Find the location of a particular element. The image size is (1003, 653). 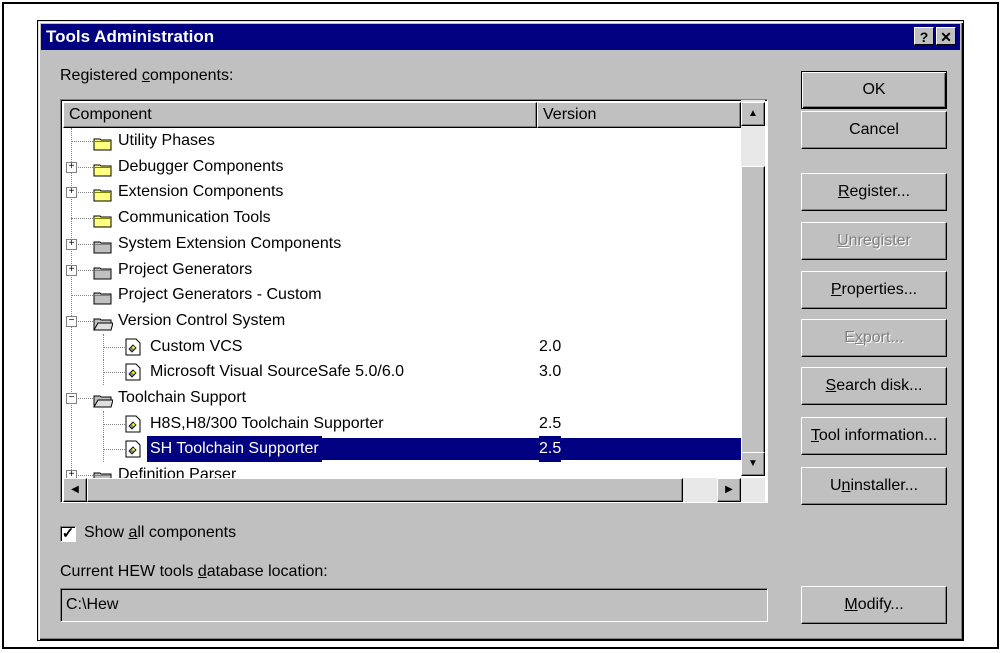

scroll-right-button: ▶ is located at coordinates (729, 490).